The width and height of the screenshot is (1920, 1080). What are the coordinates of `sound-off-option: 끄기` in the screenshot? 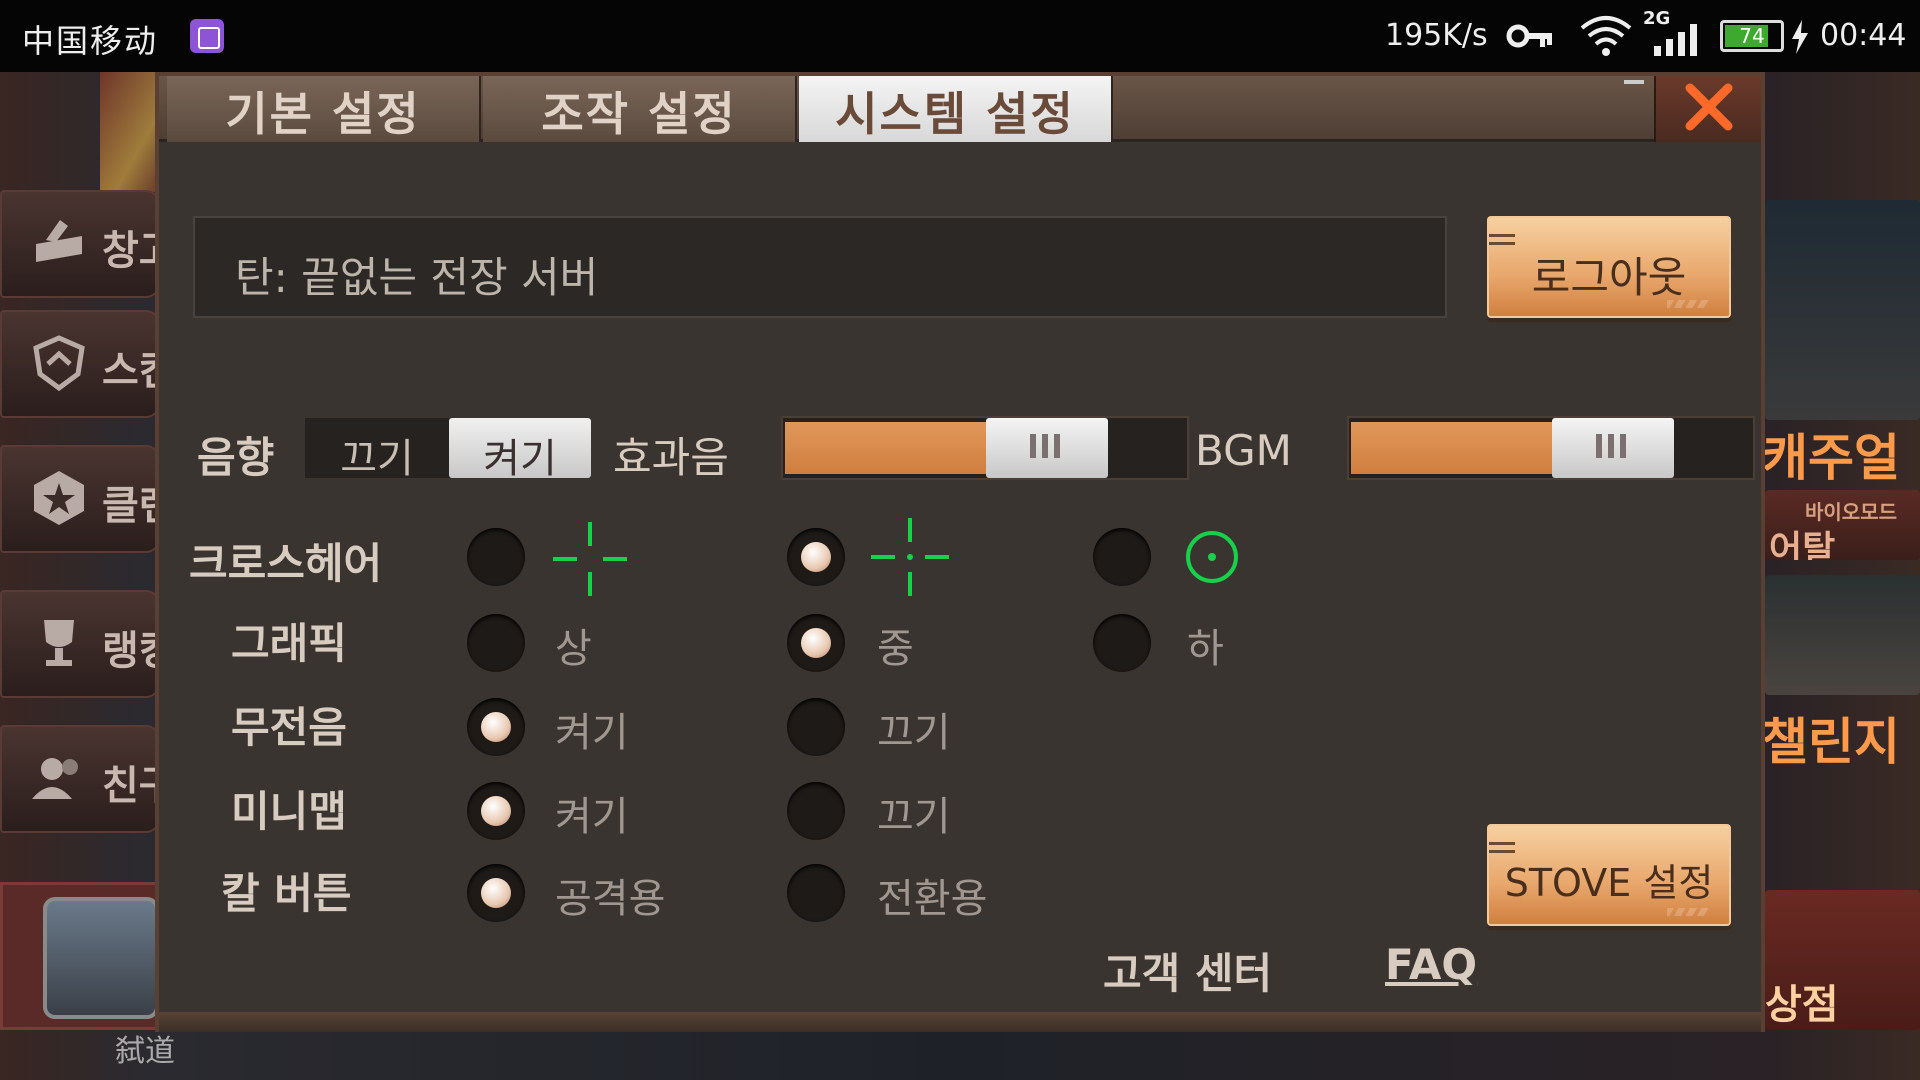 It's located at (377, 450).